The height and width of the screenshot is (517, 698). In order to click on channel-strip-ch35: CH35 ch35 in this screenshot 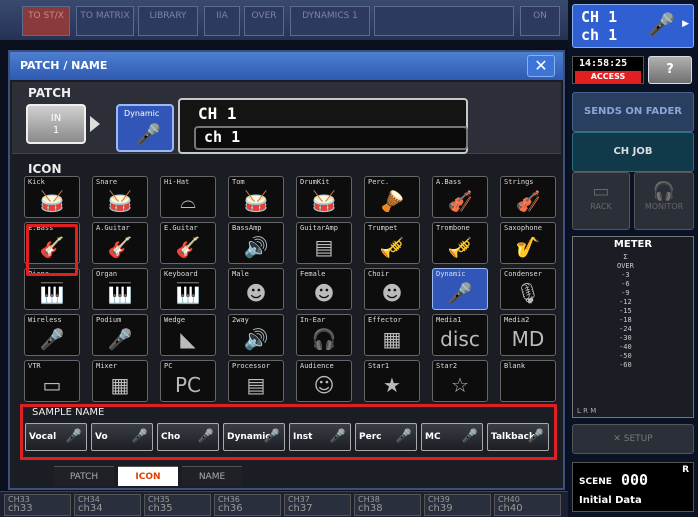, I will do `click(177, 505)`.